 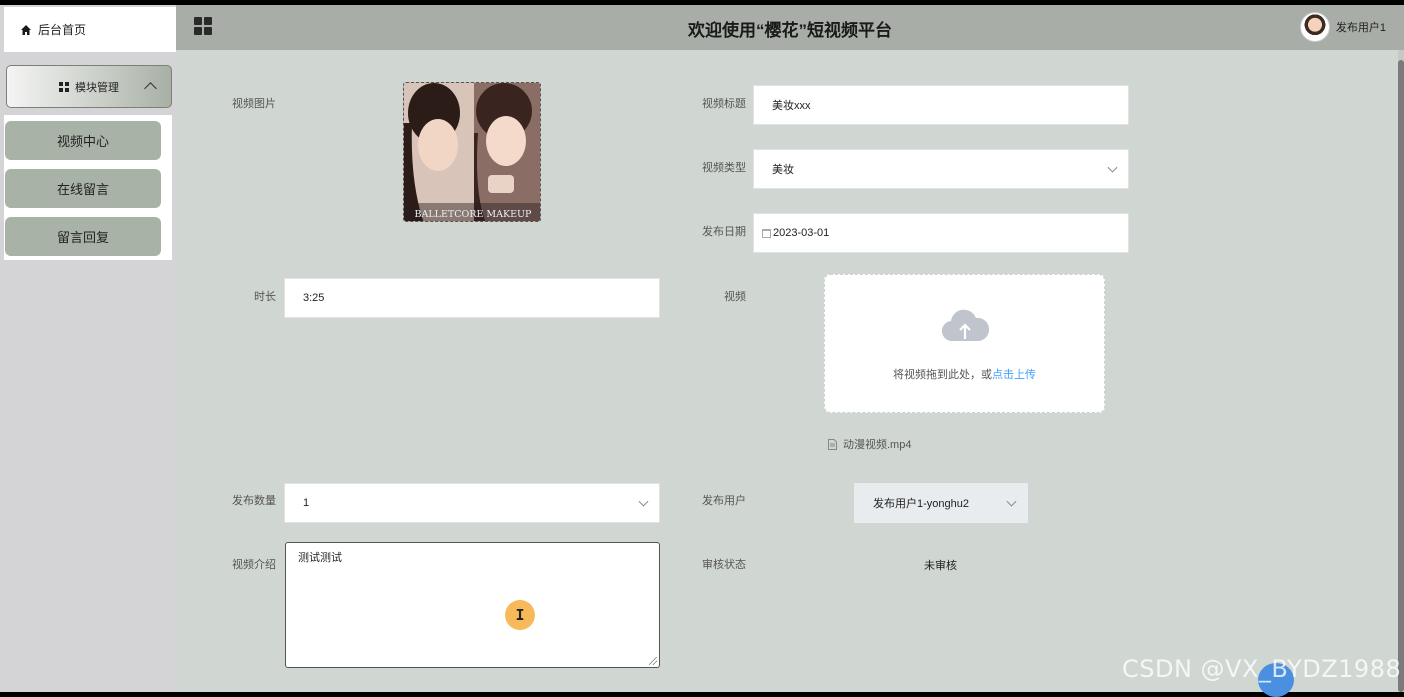 What do you see at coordinates (653, 661) in the screenshot?
I see `resize-handle` at bounding box center [653, 661].